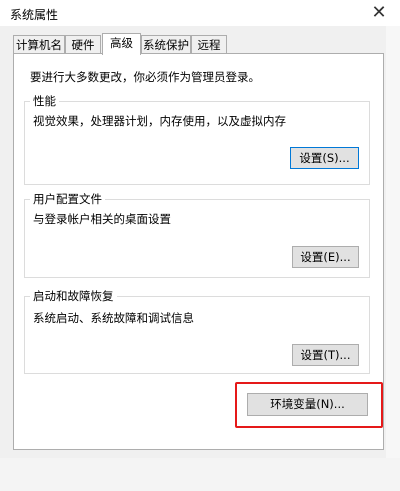  I want to click on tab-advanced: 高级, so click(121, 44).